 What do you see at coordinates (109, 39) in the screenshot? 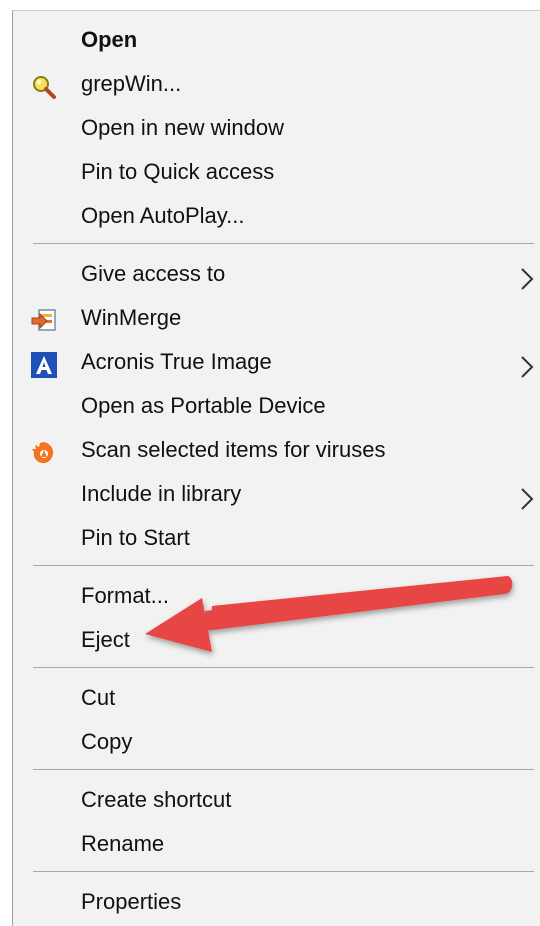
I see `menu-item-label: Open` at bounding box center [109, 39].